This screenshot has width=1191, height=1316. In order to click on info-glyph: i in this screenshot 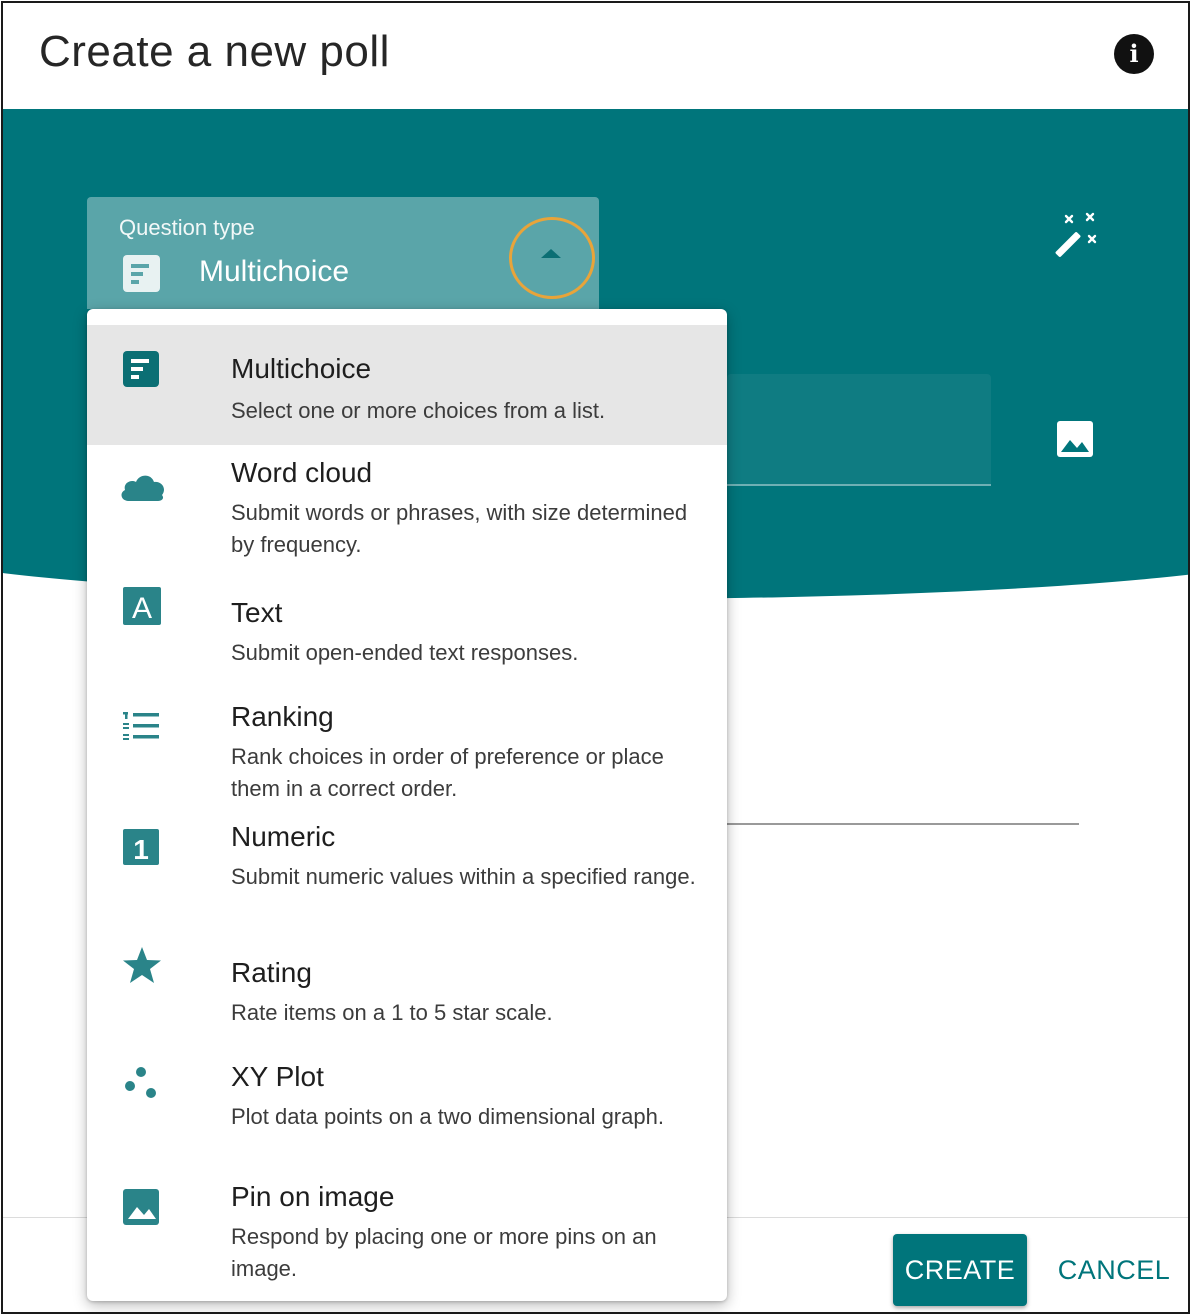, I will do `click(1134, 53)`.